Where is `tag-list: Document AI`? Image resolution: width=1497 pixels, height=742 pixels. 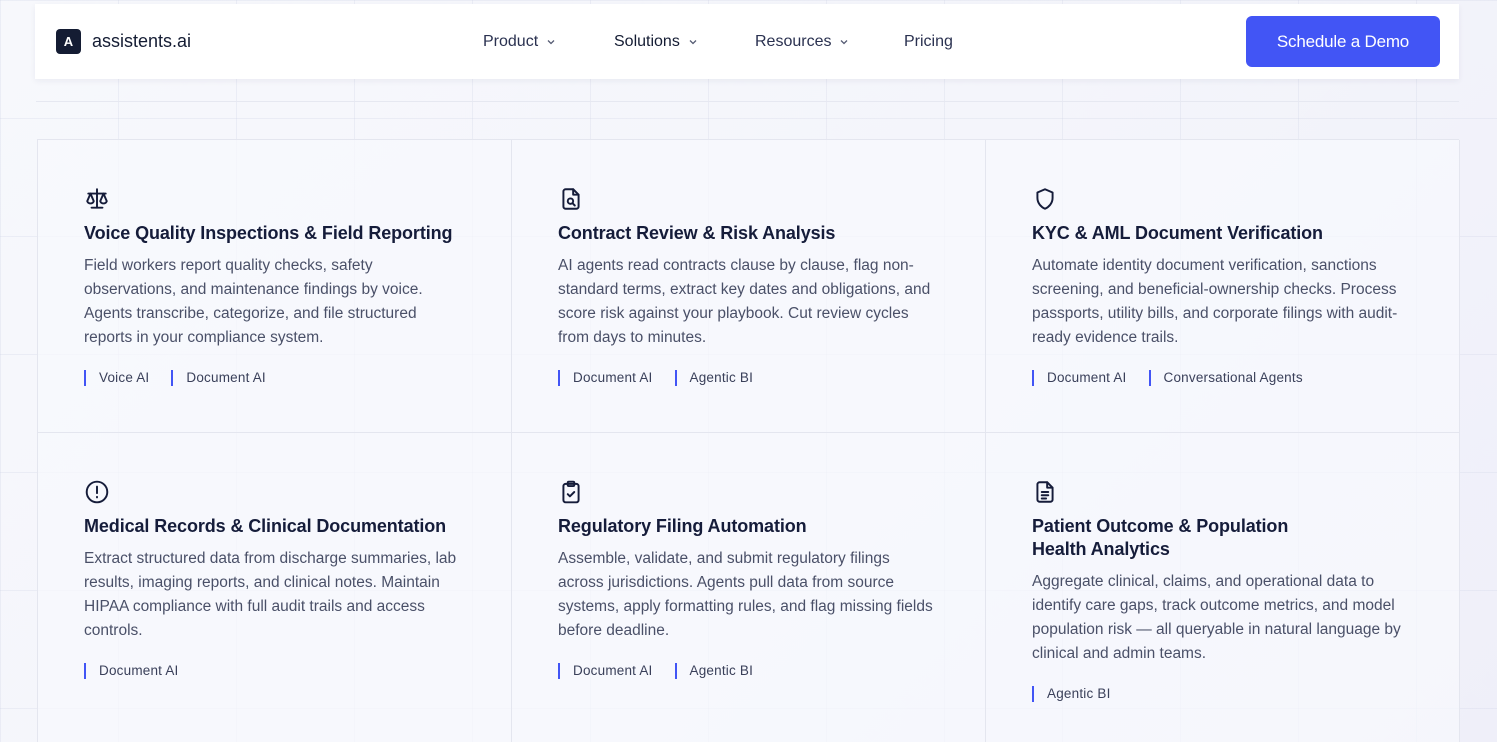
tag-list: Document AI is located at coordinates (277, 671).